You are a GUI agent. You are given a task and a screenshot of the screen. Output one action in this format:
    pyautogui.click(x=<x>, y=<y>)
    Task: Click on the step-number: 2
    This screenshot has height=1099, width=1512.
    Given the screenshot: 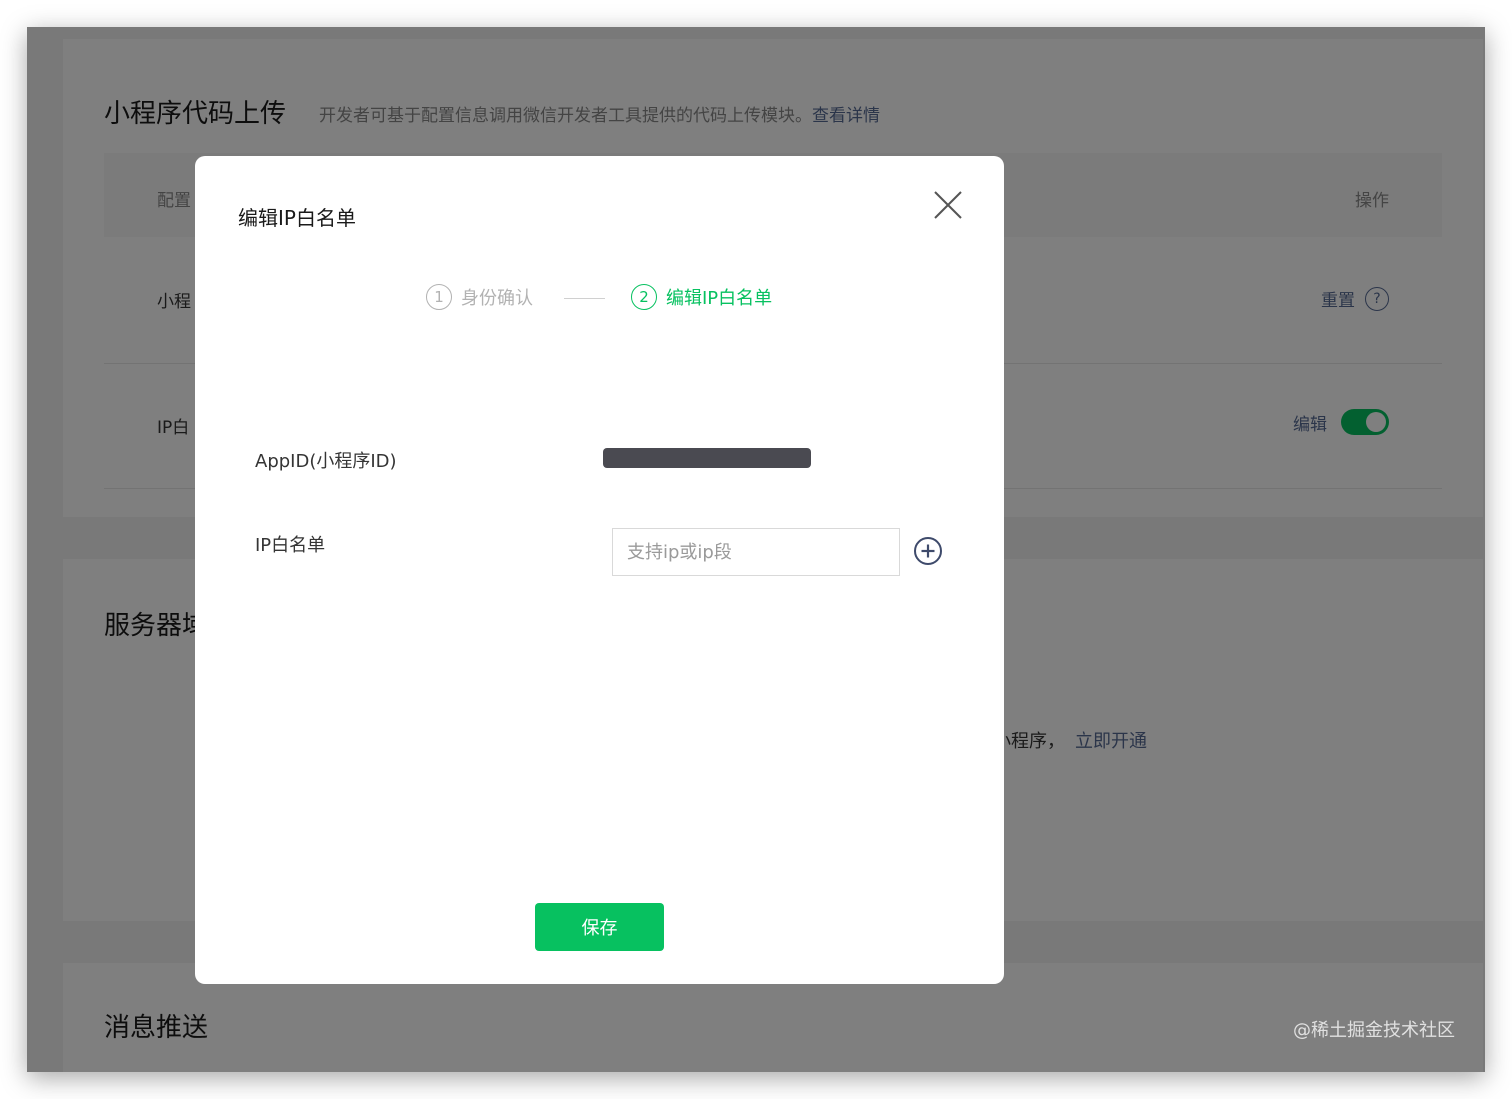 What is the action you would take?
    pyautogui.click(x=644, y=297)
    